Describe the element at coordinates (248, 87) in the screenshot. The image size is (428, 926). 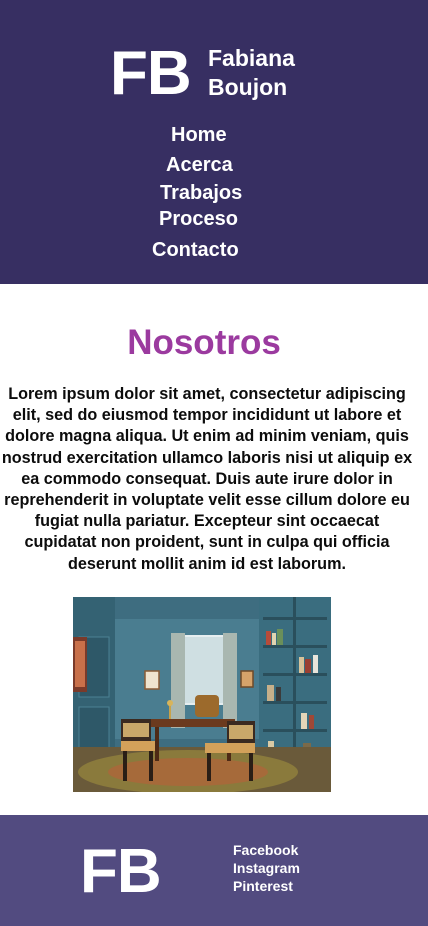
I see `logo-name-last: Boujon` at that location.